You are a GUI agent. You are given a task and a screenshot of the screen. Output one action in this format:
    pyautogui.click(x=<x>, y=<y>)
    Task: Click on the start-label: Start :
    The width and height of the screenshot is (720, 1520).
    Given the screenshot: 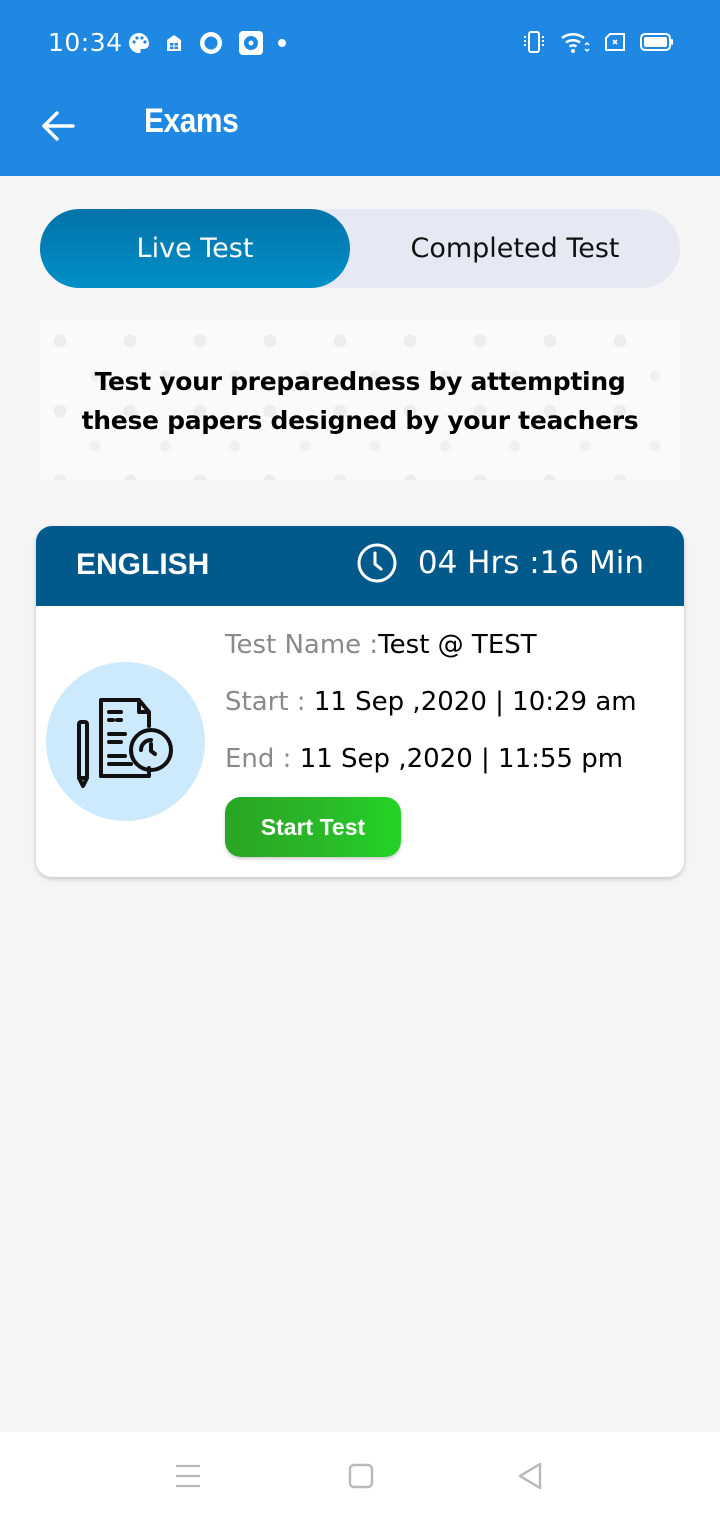 What is the action you would take?
    pyautogui.click(x=269, y=702)
    